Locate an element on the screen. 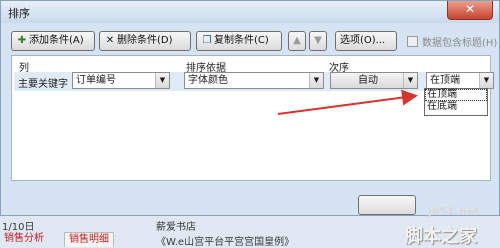 The height and width of the screenshot is (248, 500). annotation-arrow is located at coordinates (347, 102).